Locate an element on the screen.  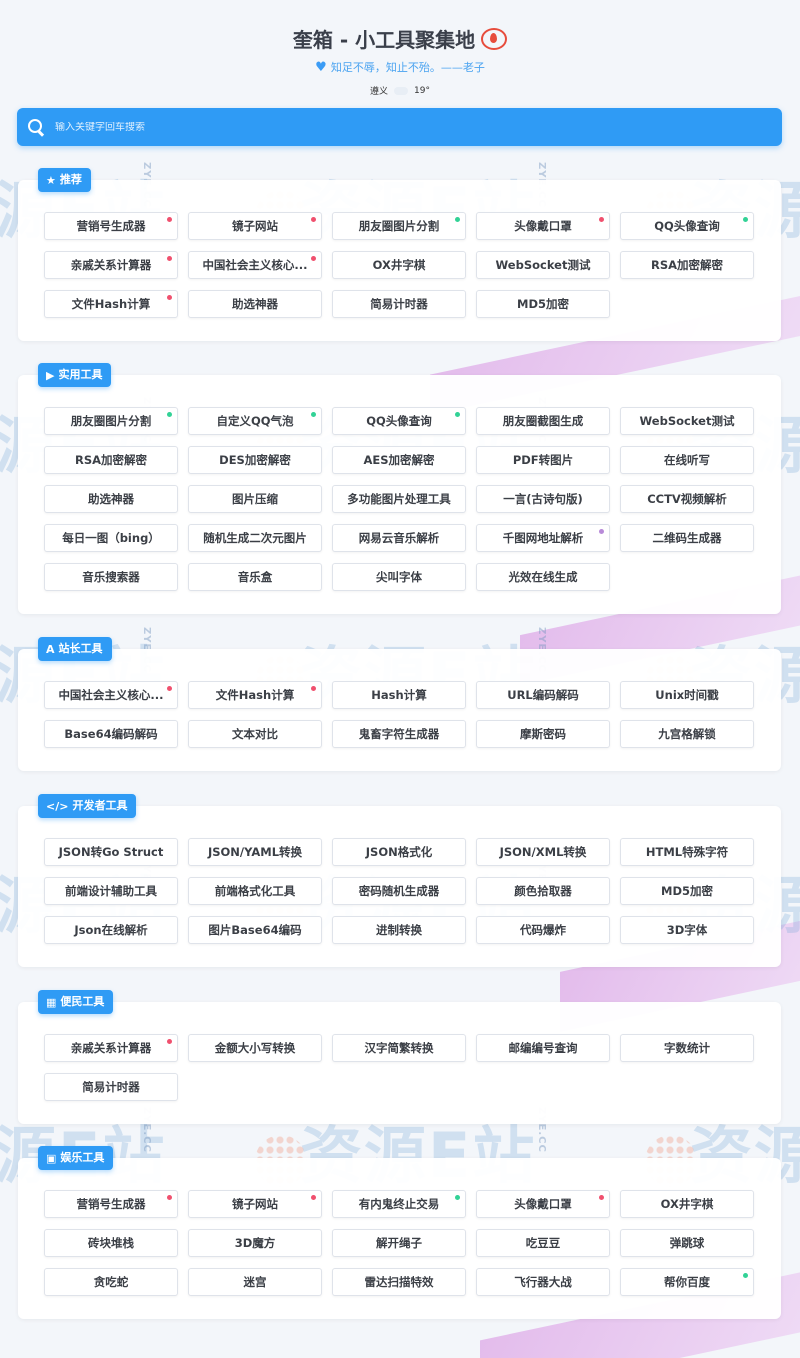
tool-button: 朋友圈截图生成 is located at coordinates (543, 421).